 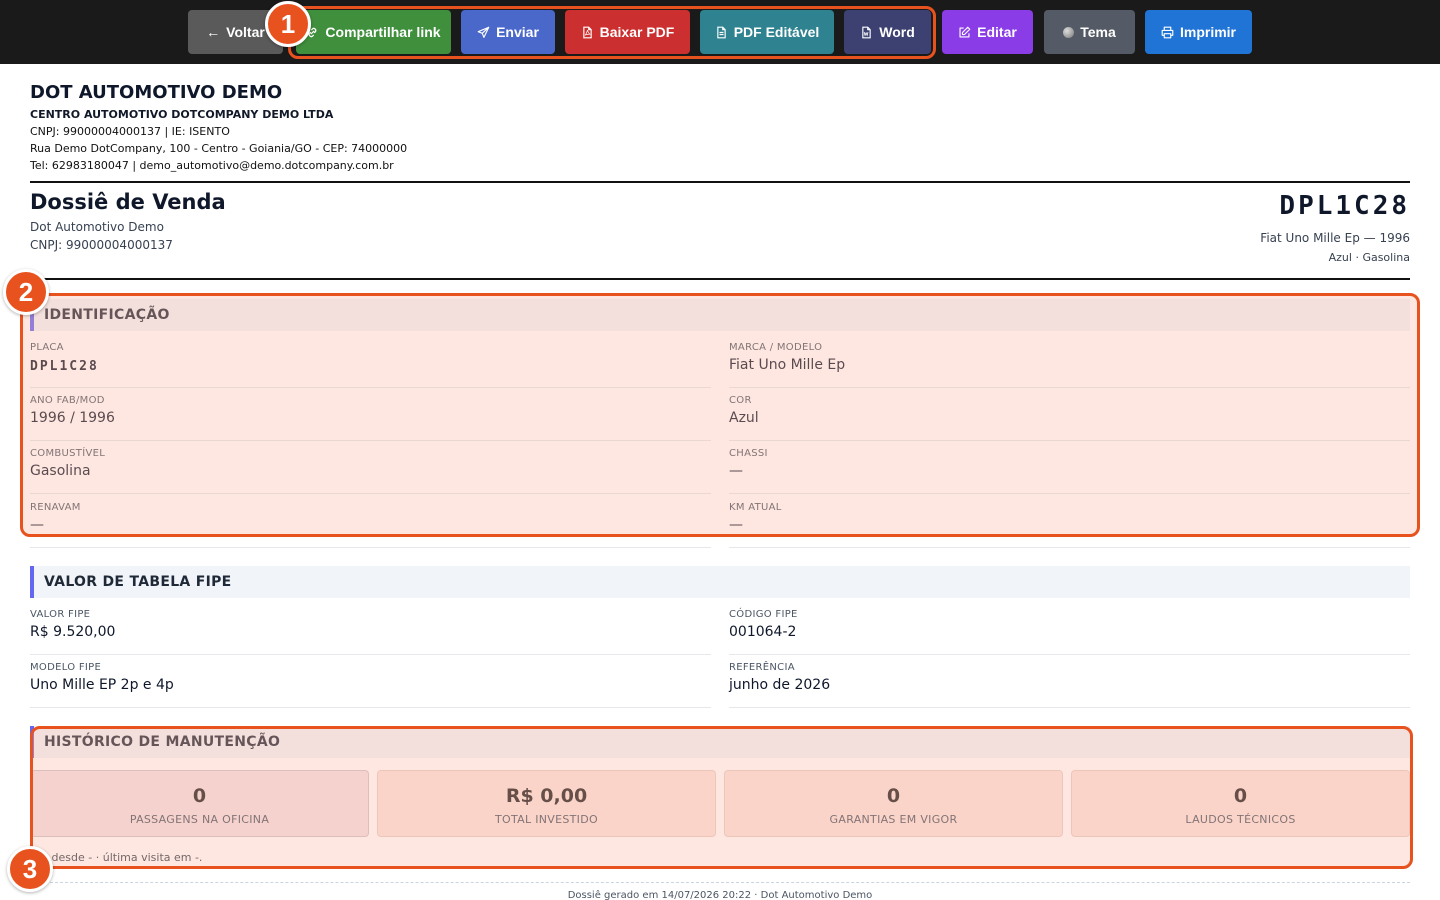 What do you see at coordinates (1069, 32) in the screenshot?
I see `theme-icon` at bounding box center [1069, 32].